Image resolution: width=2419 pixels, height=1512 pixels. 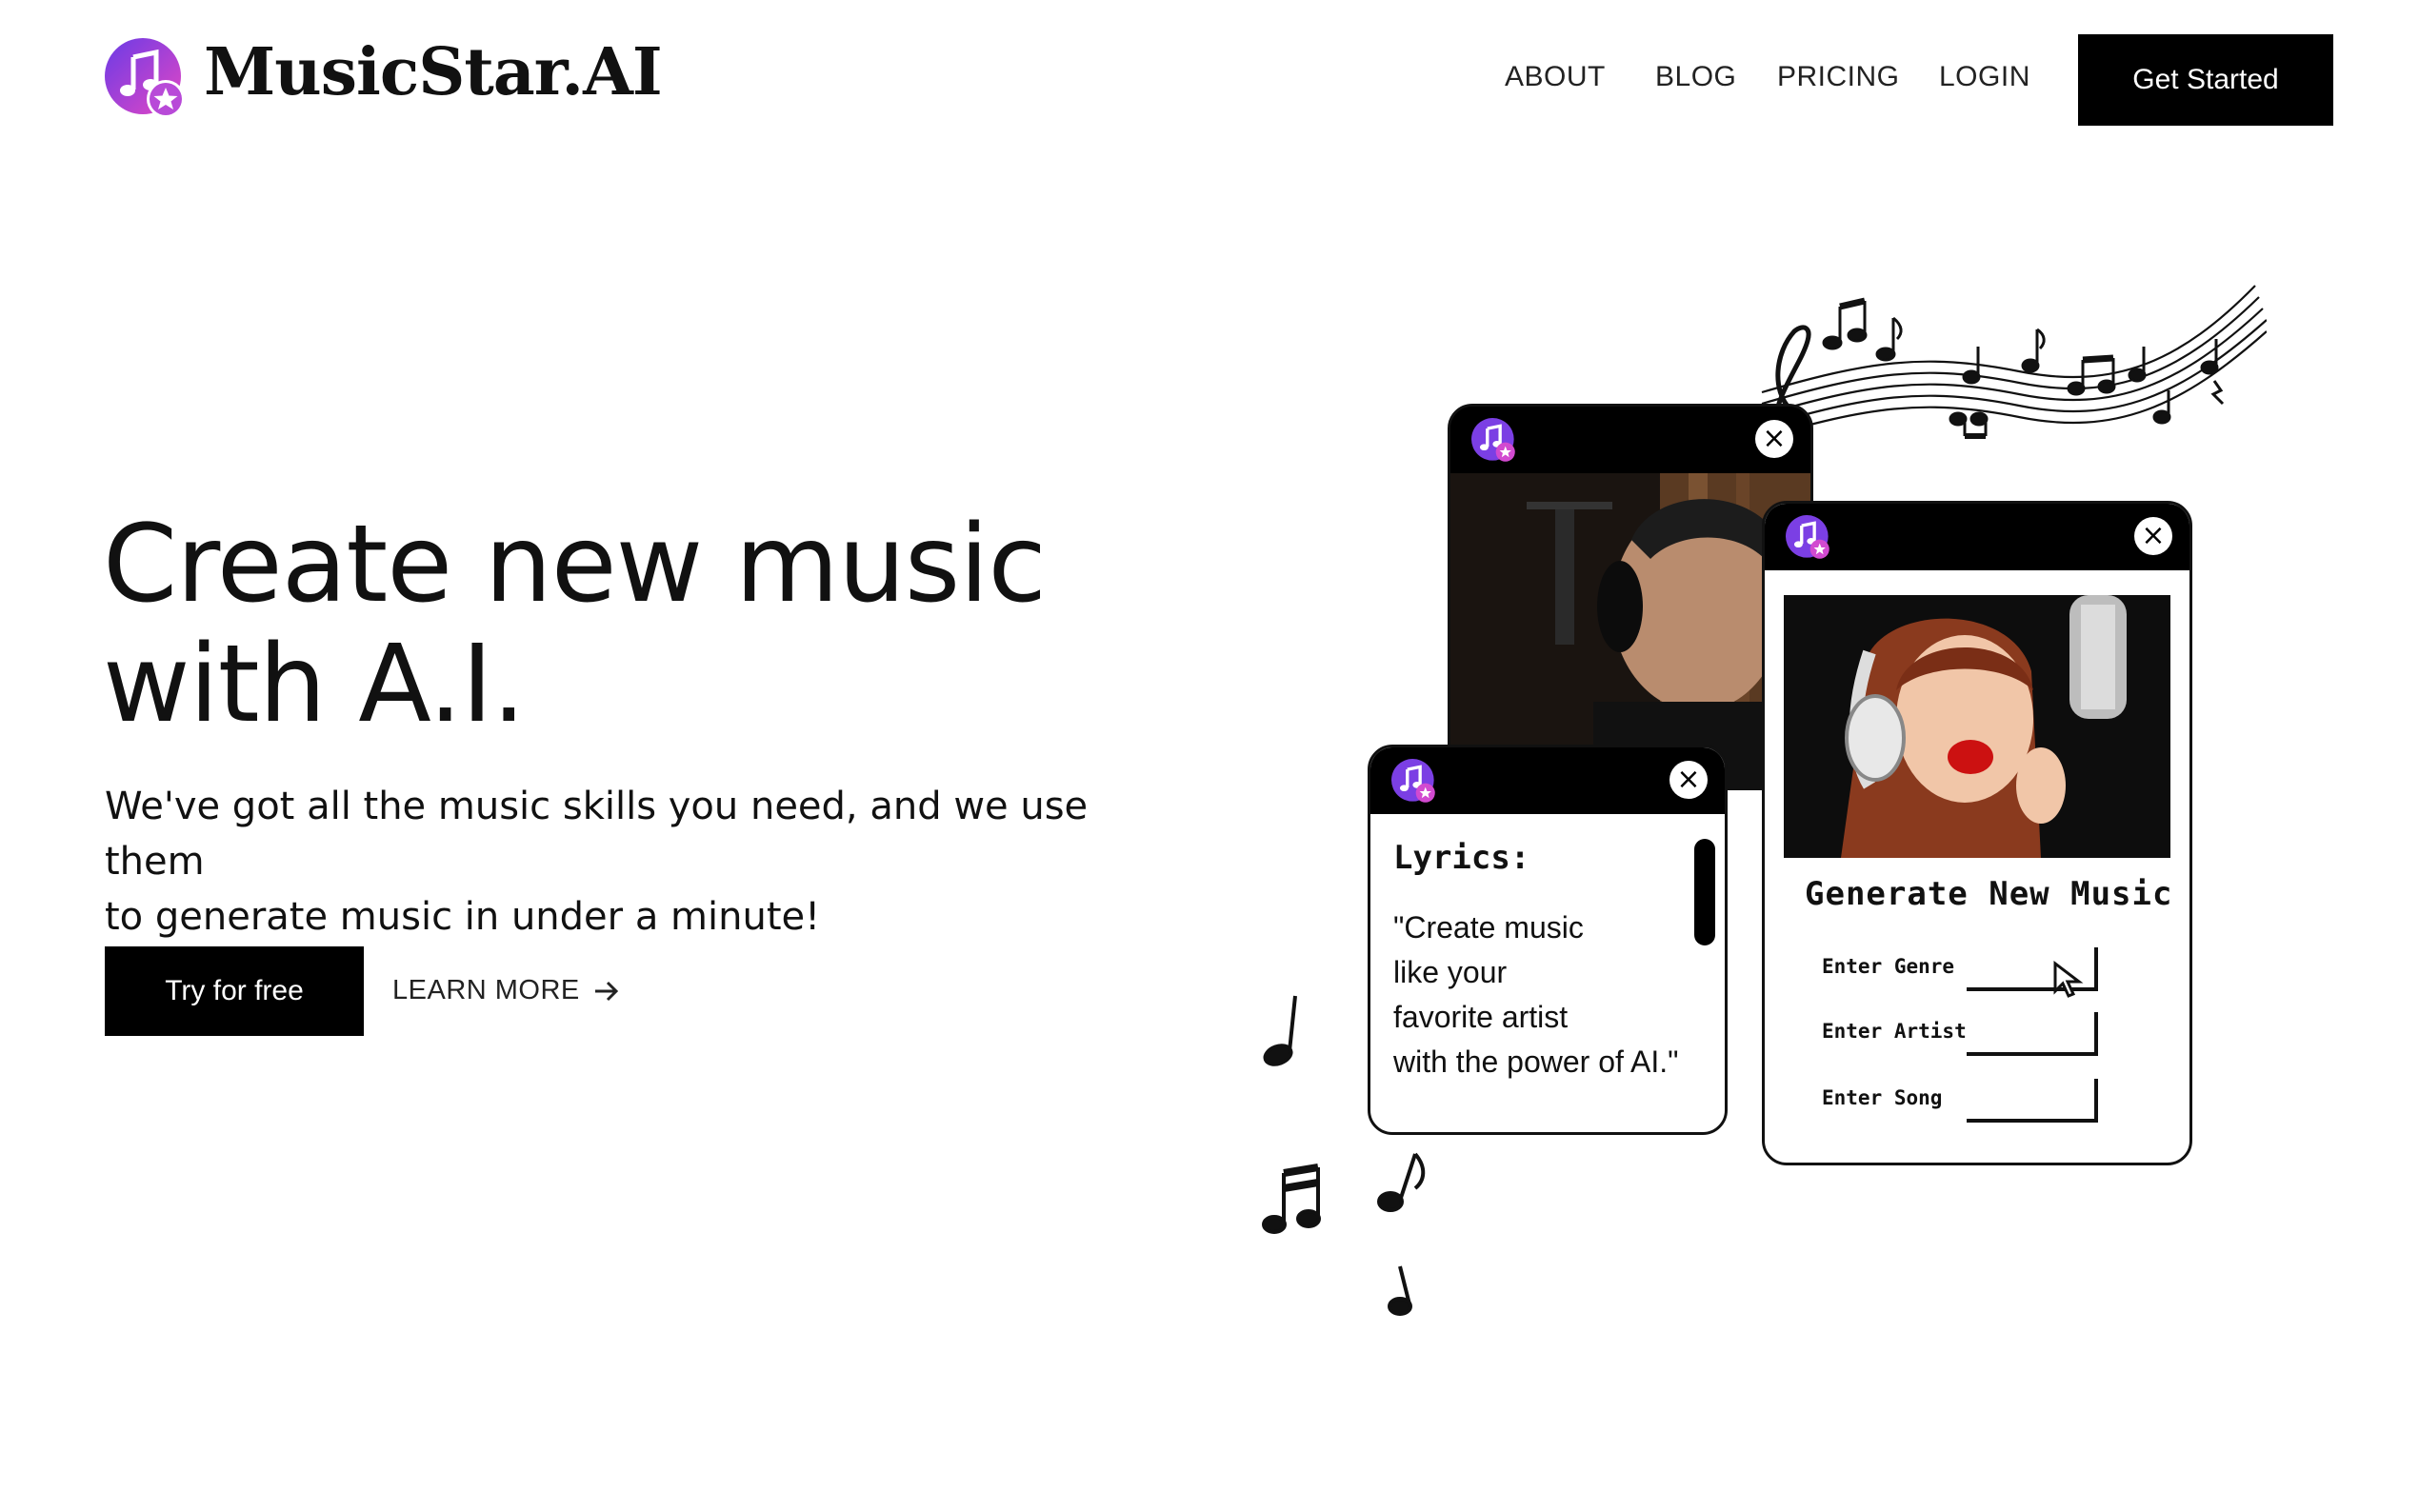 I want to click on try-for-free-button: Try for free, so click(x=234, y=991).